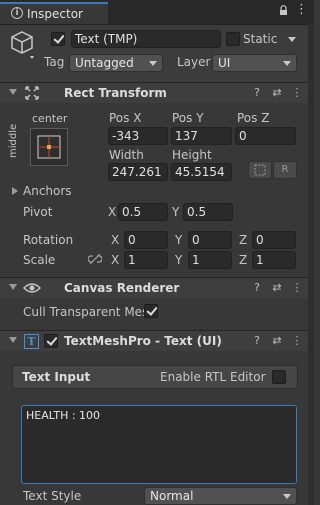 Image resolution: width=320 pixels, height=505 pixels. What do you see at coordinates (50, 118) in the screenshot?
I see `anchor-h-label: center` at bounding box center [50, 118].